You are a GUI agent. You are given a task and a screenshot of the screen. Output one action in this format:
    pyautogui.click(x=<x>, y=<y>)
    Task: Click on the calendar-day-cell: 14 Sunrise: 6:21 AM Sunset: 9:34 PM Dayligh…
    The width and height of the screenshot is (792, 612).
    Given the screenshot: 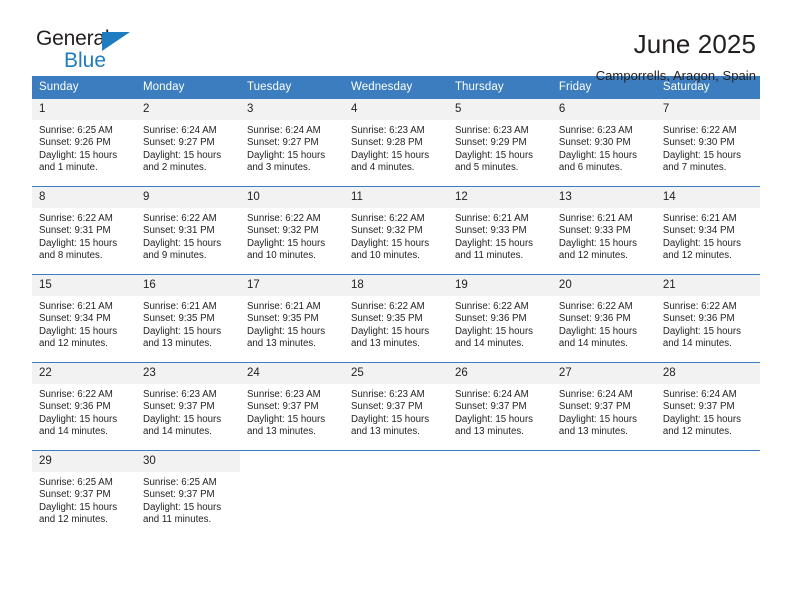 What is the action you would take?
    pyautogui.click(x=707, y=230)
    